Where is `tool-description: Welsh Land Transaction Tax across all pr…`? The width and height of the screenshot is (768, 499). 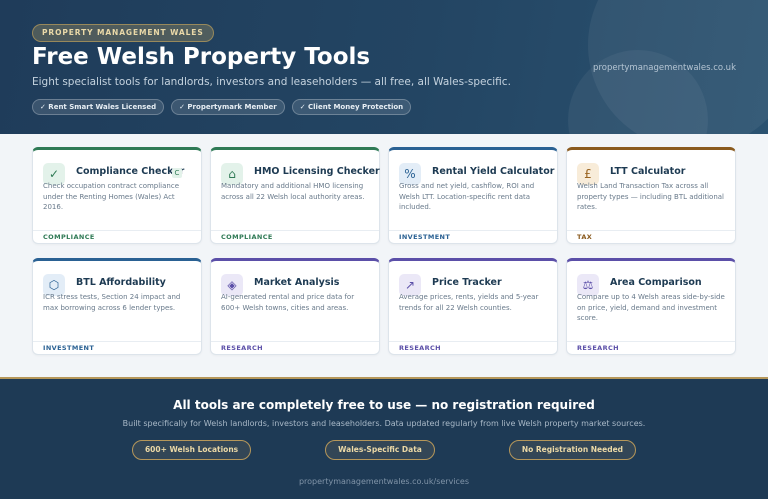 tool-description: Welsh Land Transaction Tax across all pr… is located at coordinates (650, 196).